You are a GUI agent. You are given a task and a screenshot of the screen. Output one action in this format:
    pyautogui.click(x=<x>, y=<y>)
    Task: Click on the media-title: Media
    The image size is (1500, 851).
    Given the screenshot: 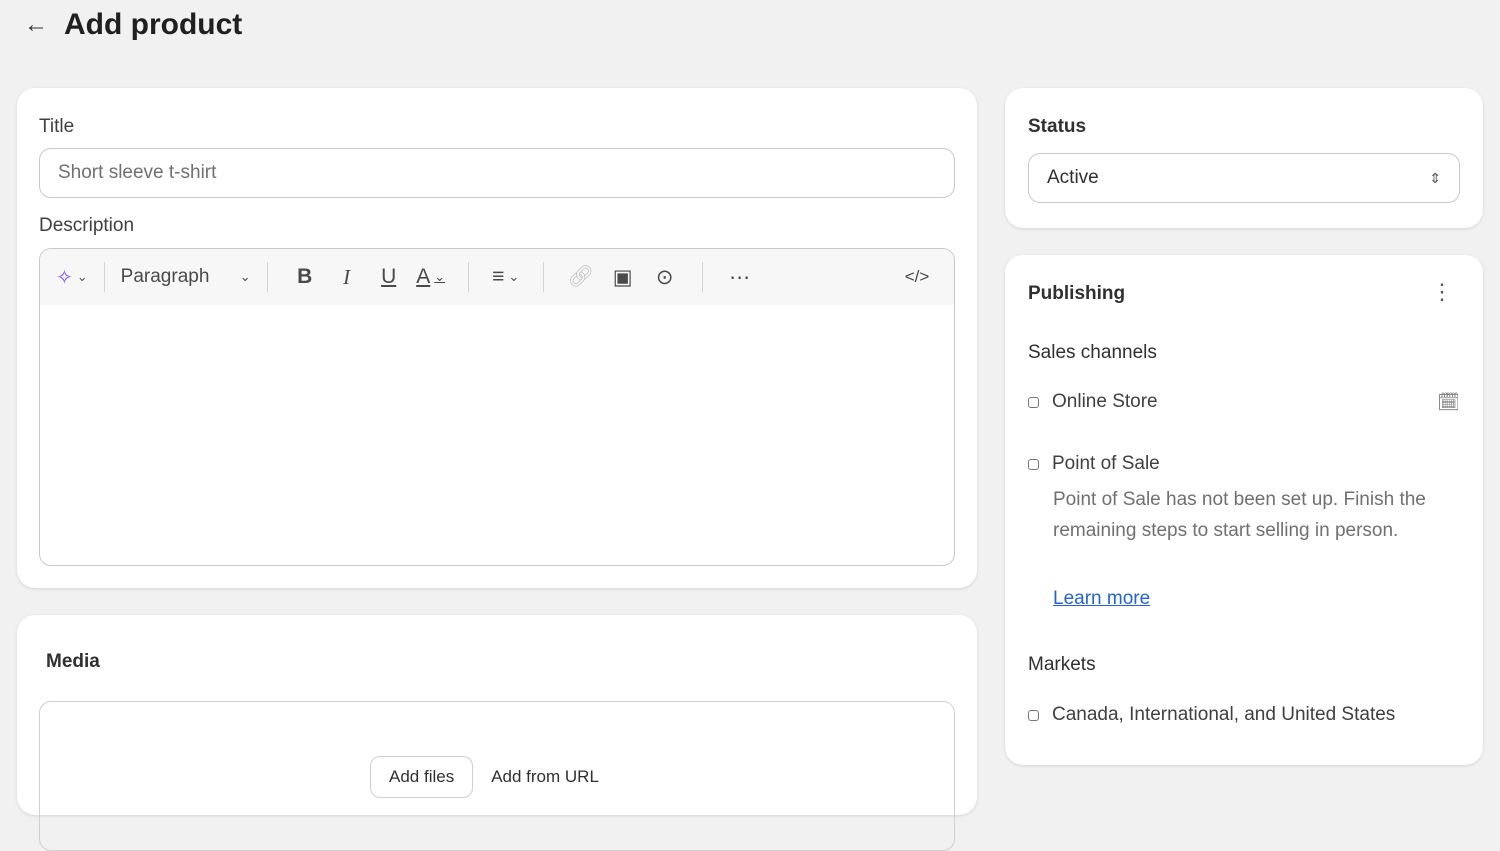 What is the action you would take?
    pyautogui.click(x=73, y=661)
    